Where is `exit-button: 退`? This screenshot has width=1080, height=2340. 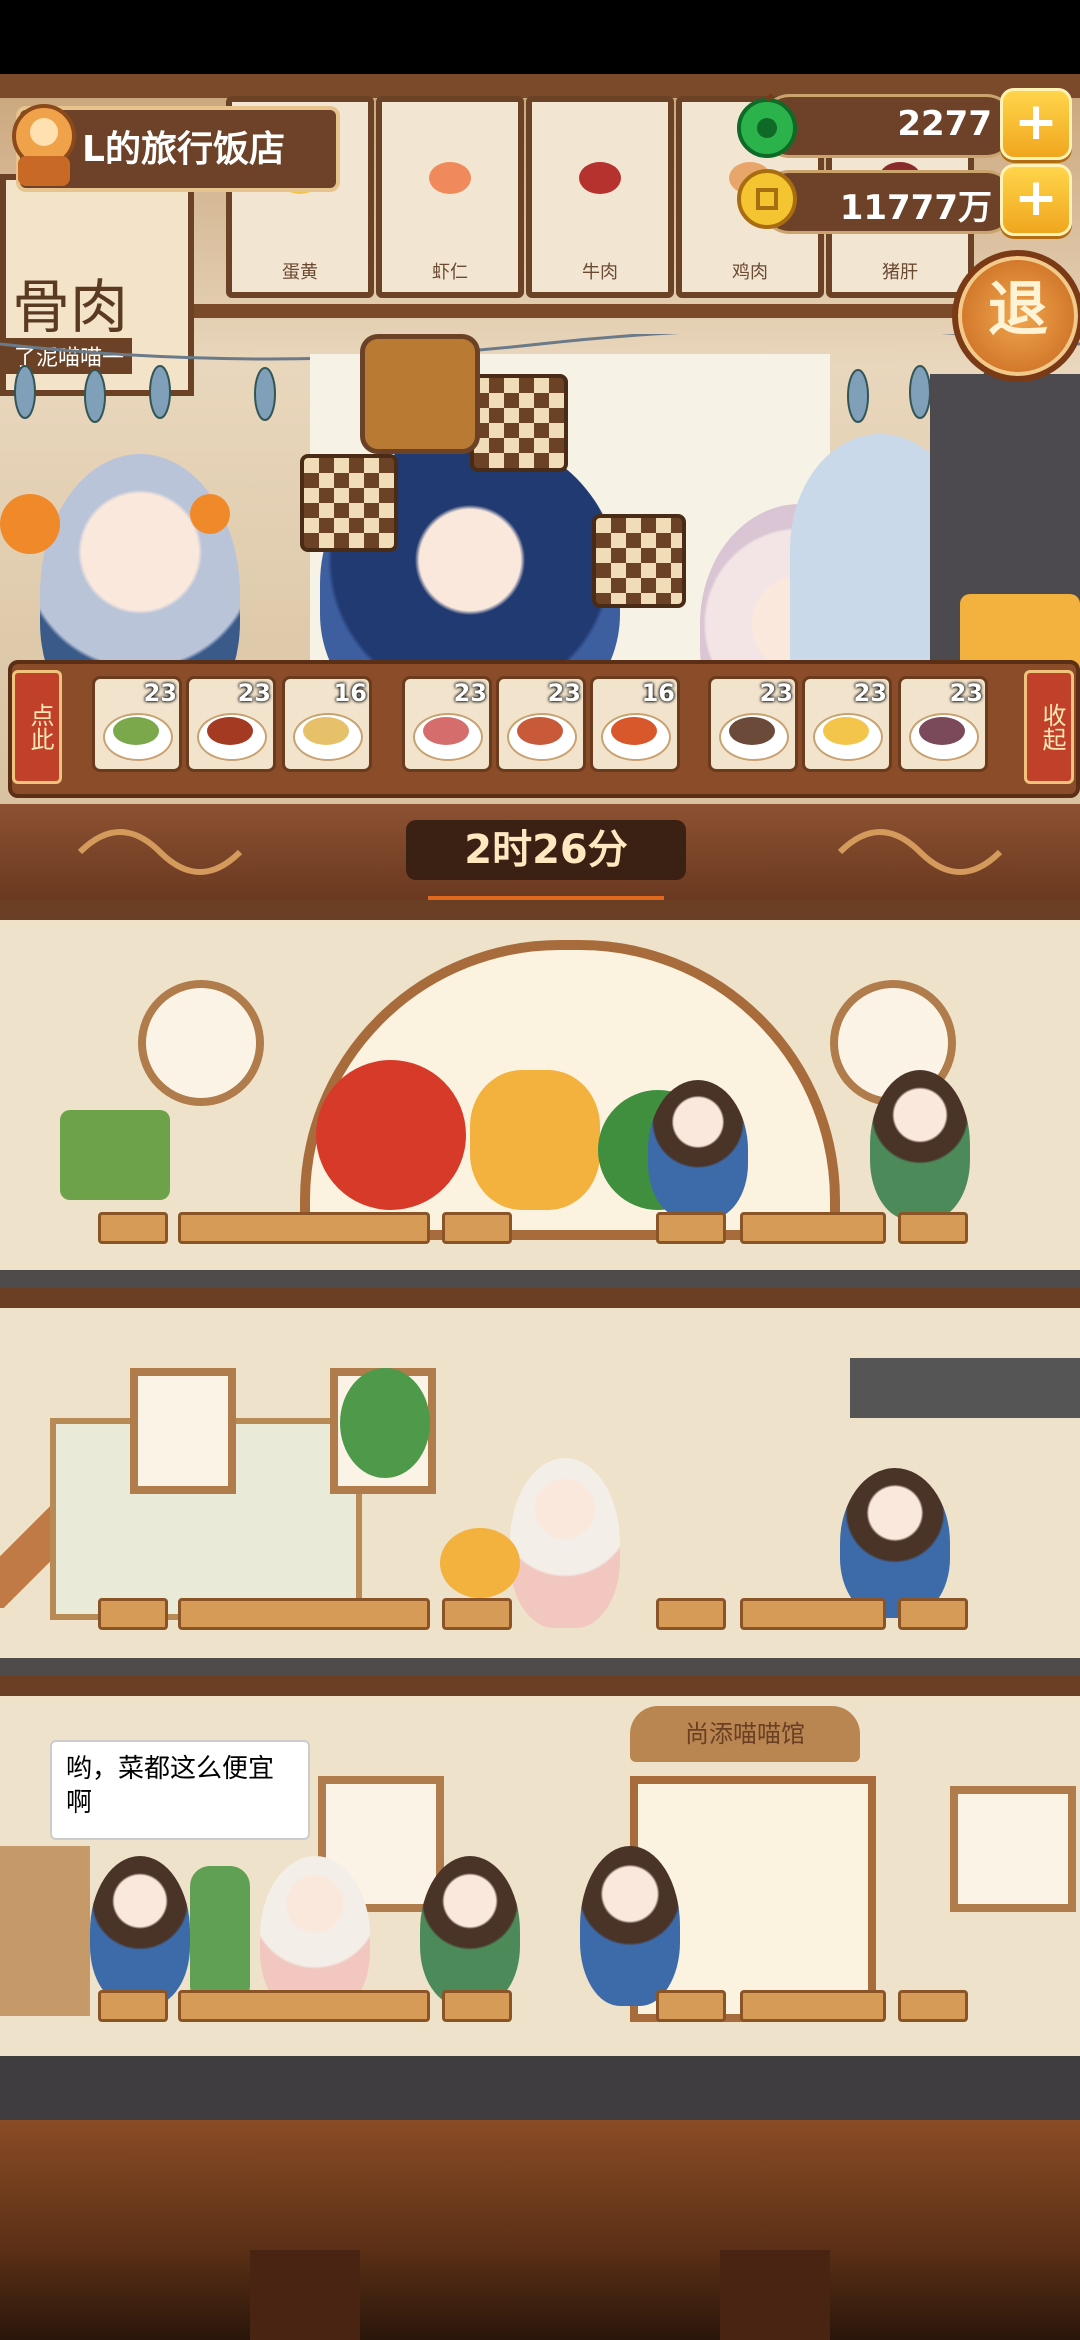
exit-button: 退 is located at coordinates (1016, 316).